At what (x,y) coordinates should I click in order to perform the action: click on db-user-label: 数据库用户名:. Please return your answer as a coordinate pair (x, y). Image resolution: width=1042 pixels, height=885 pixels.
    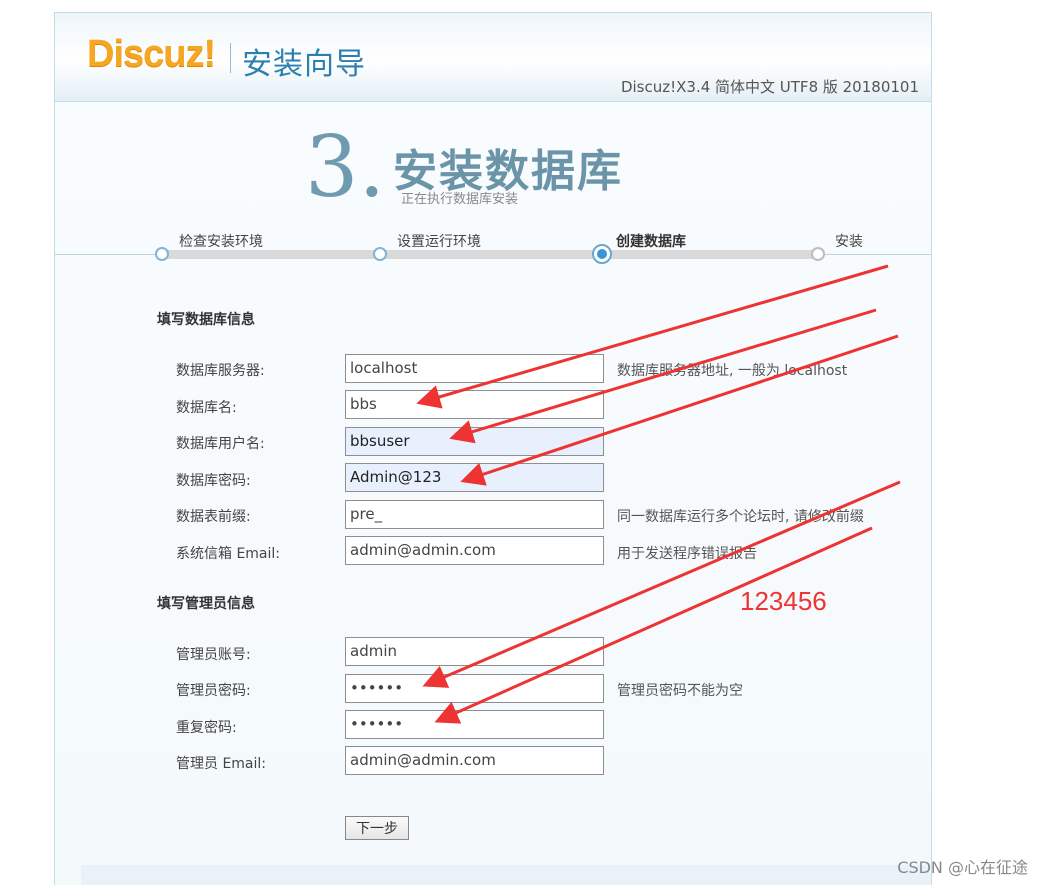
    Looking at the image, I should click on (220, 444).